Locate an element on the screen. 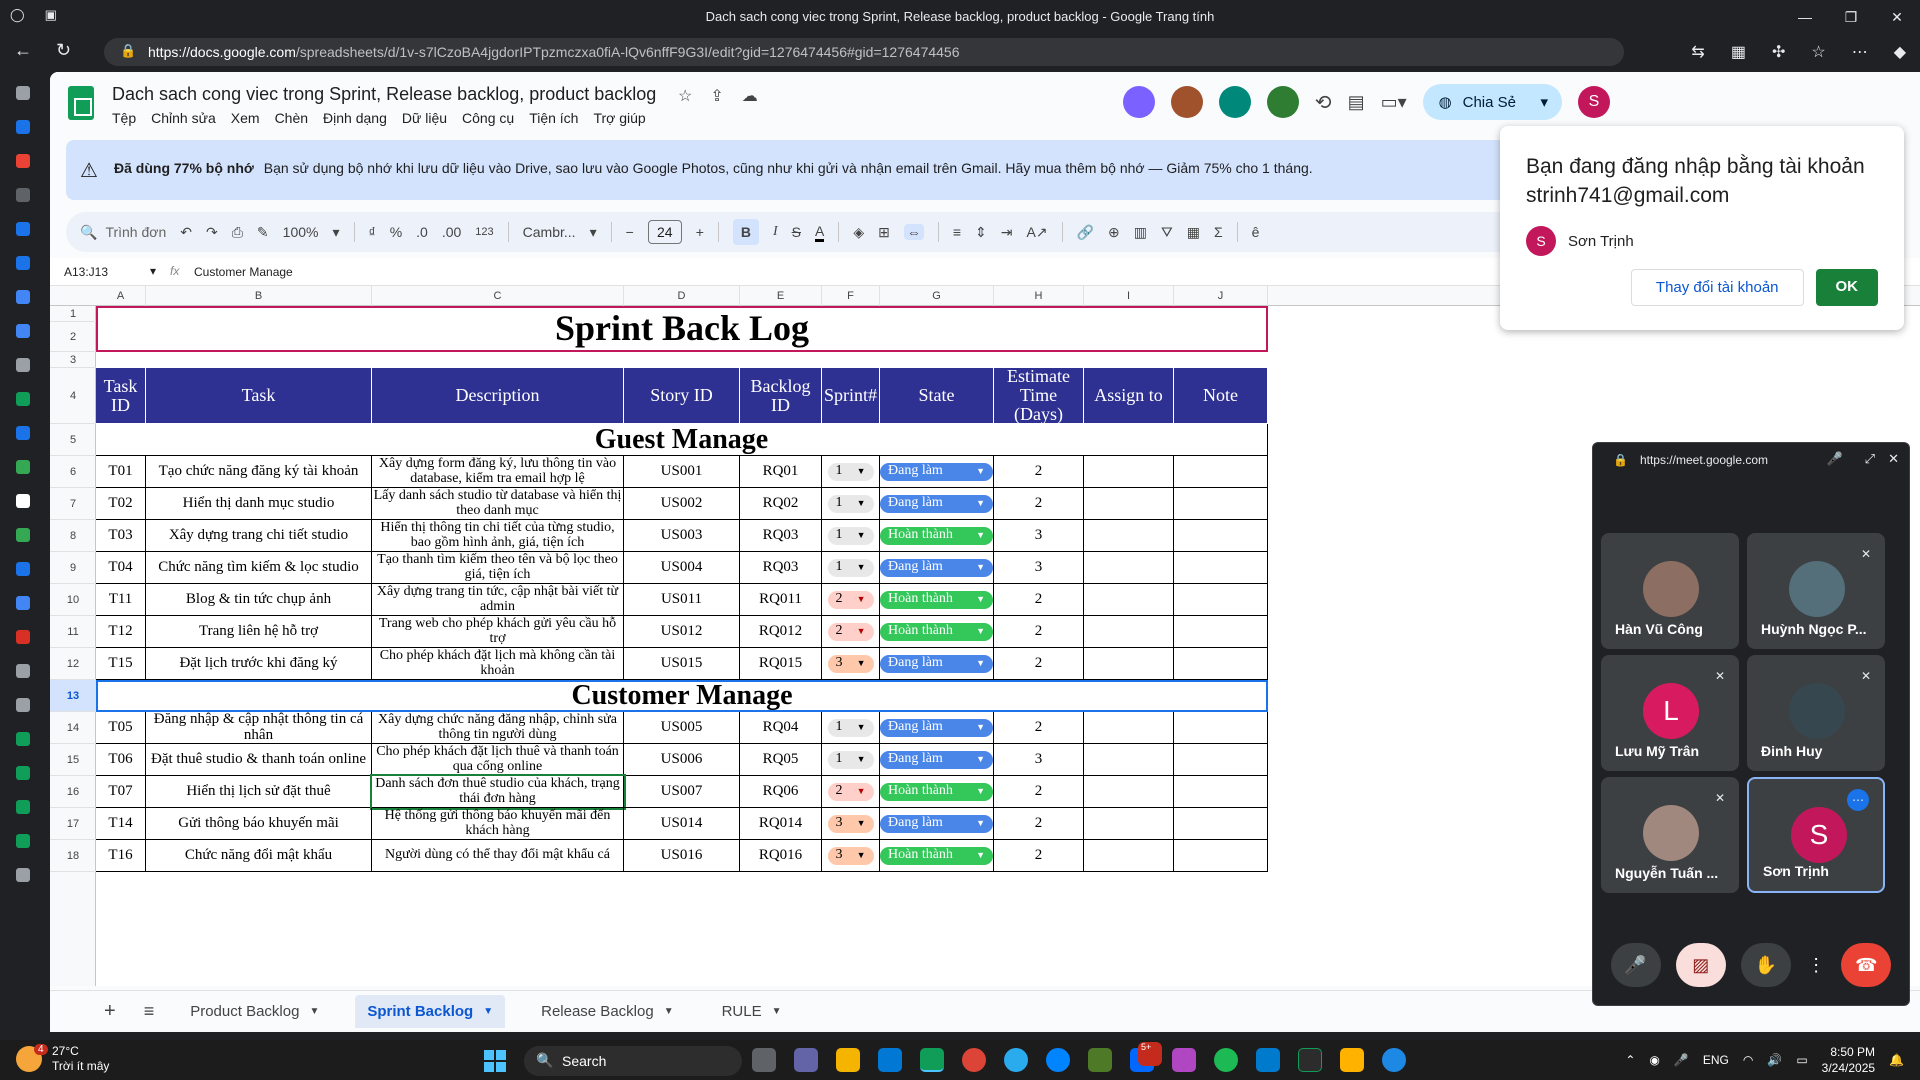  chart-icon: ▥ is located at coordinates (1140, 232).